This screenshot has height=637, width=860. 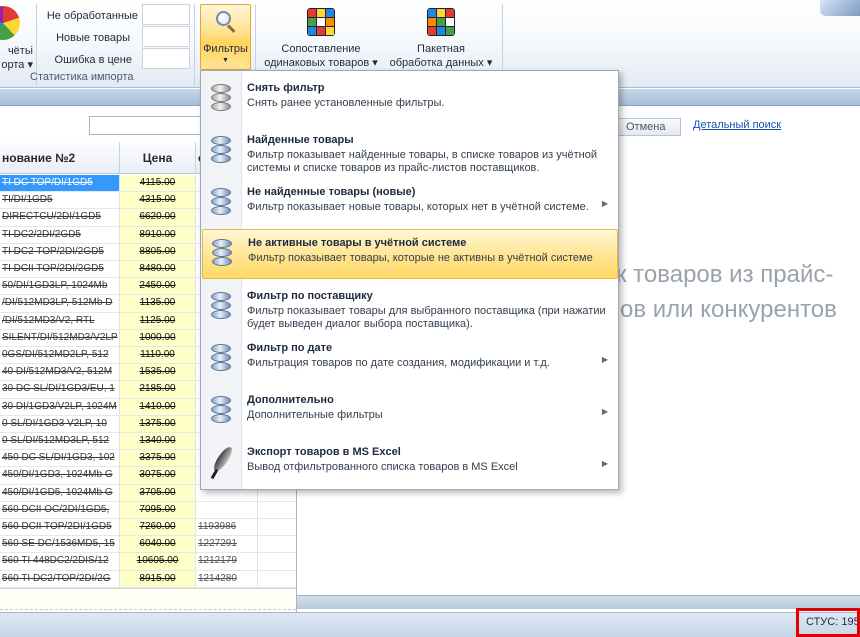 I want to click on cell-name: 30 DC SL/DI/1GD3/EU, 1, so click(x=60, y=389).